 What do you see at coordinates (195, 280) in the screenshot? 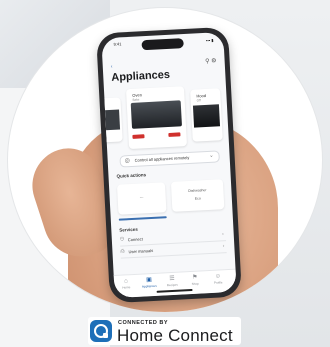
I see `tab-shop: ⚑ Shop` at bounding box center [195, 280].